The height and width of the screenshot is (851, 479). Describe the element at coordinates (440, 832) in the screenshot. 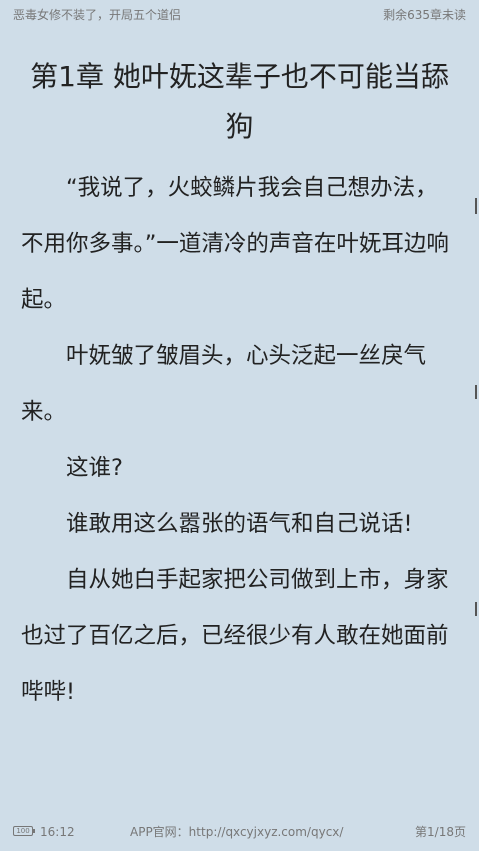

I see `page-number: 第1/18页` at that location.